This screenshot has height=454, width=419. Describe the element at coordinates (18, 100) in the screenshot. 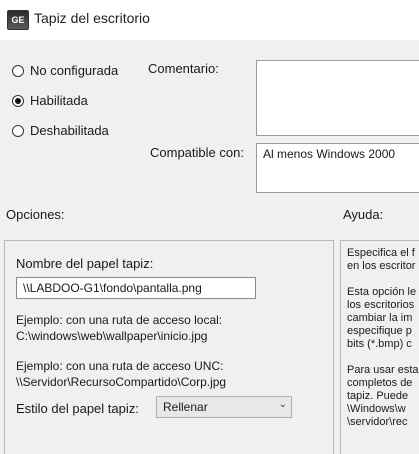

I see `radio-enabled-circle` at that location.